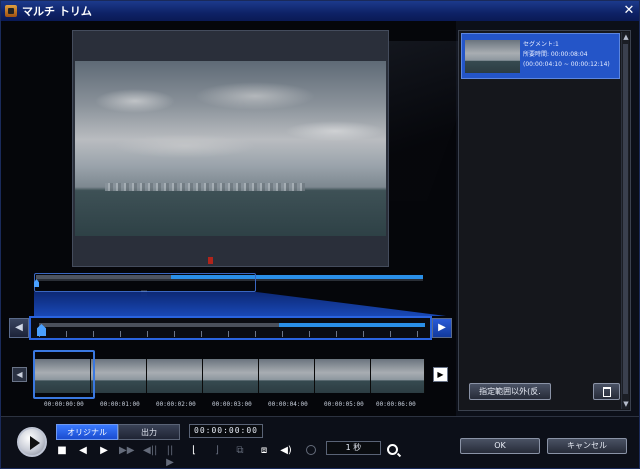 The width and height of the screenshot is (640, 469). What do you see at coordinates (217, 450) in the screenshot?
I see `mark-out-icon: ⌋` at bounding box center [217, 450].